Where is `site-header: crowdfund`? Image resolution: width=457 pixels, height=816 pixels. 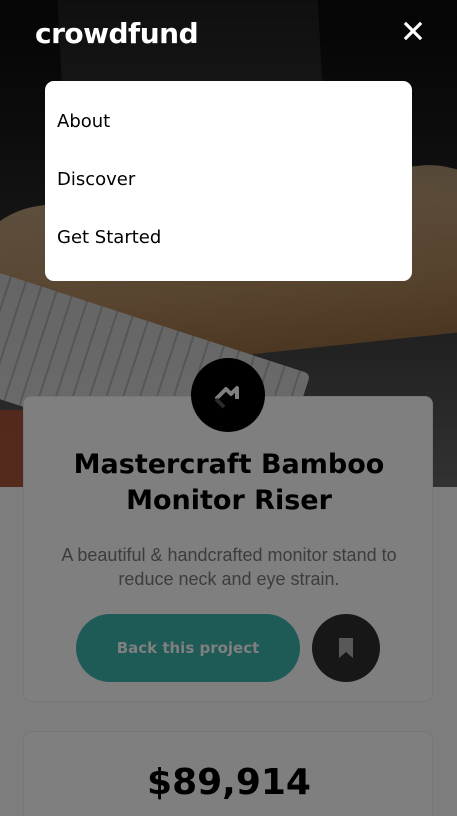
site-header: crowdfund is located at coordinates (228, 35).